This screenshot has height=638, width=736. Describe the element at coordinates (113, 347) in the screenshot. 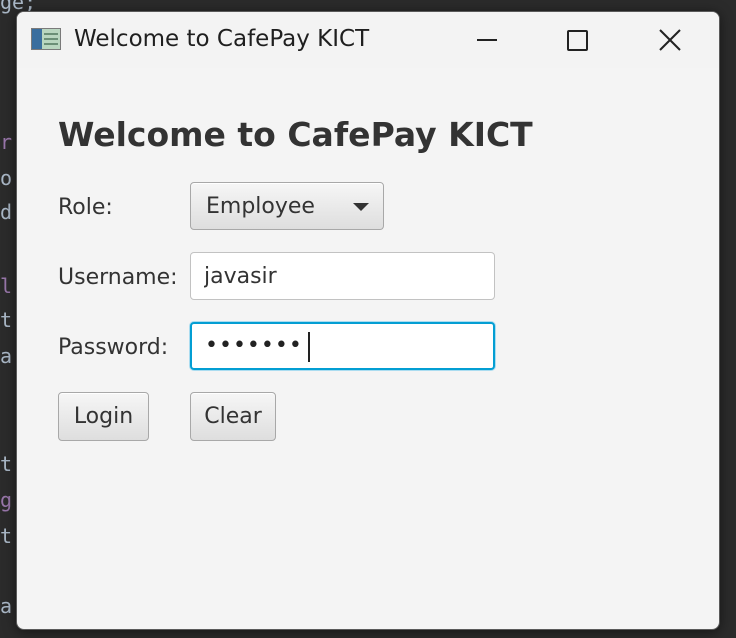

I see `password-label: Password:` at that location.